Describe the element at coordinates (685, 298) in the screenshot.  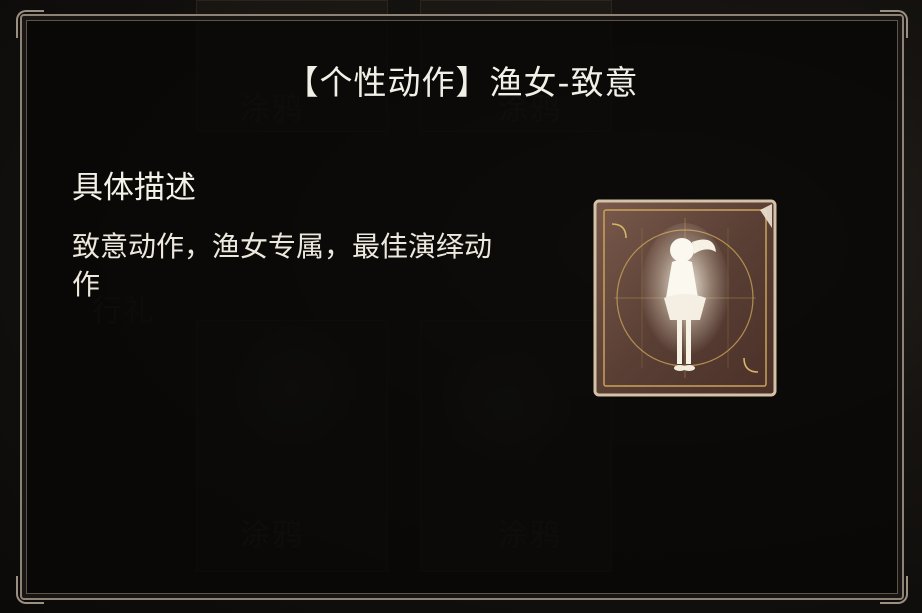
I see `emote-figure-icon` at that location.